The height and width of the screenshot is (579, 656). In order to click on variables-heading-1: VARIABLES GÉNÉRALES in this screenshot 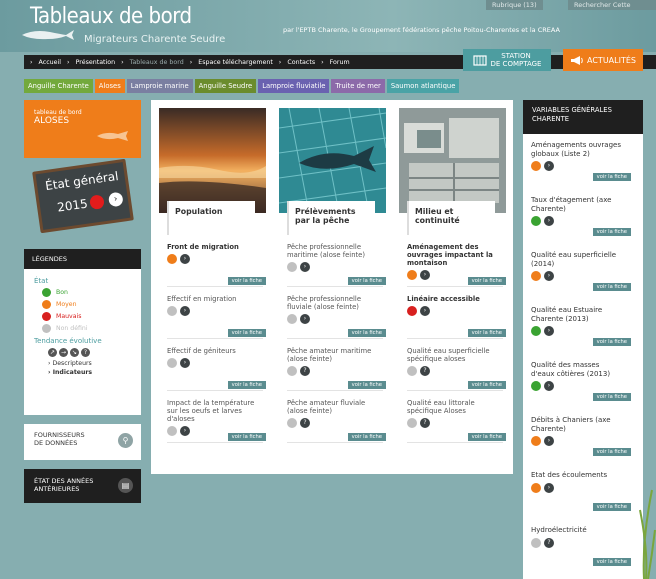, I will do `click(572, 110)`.